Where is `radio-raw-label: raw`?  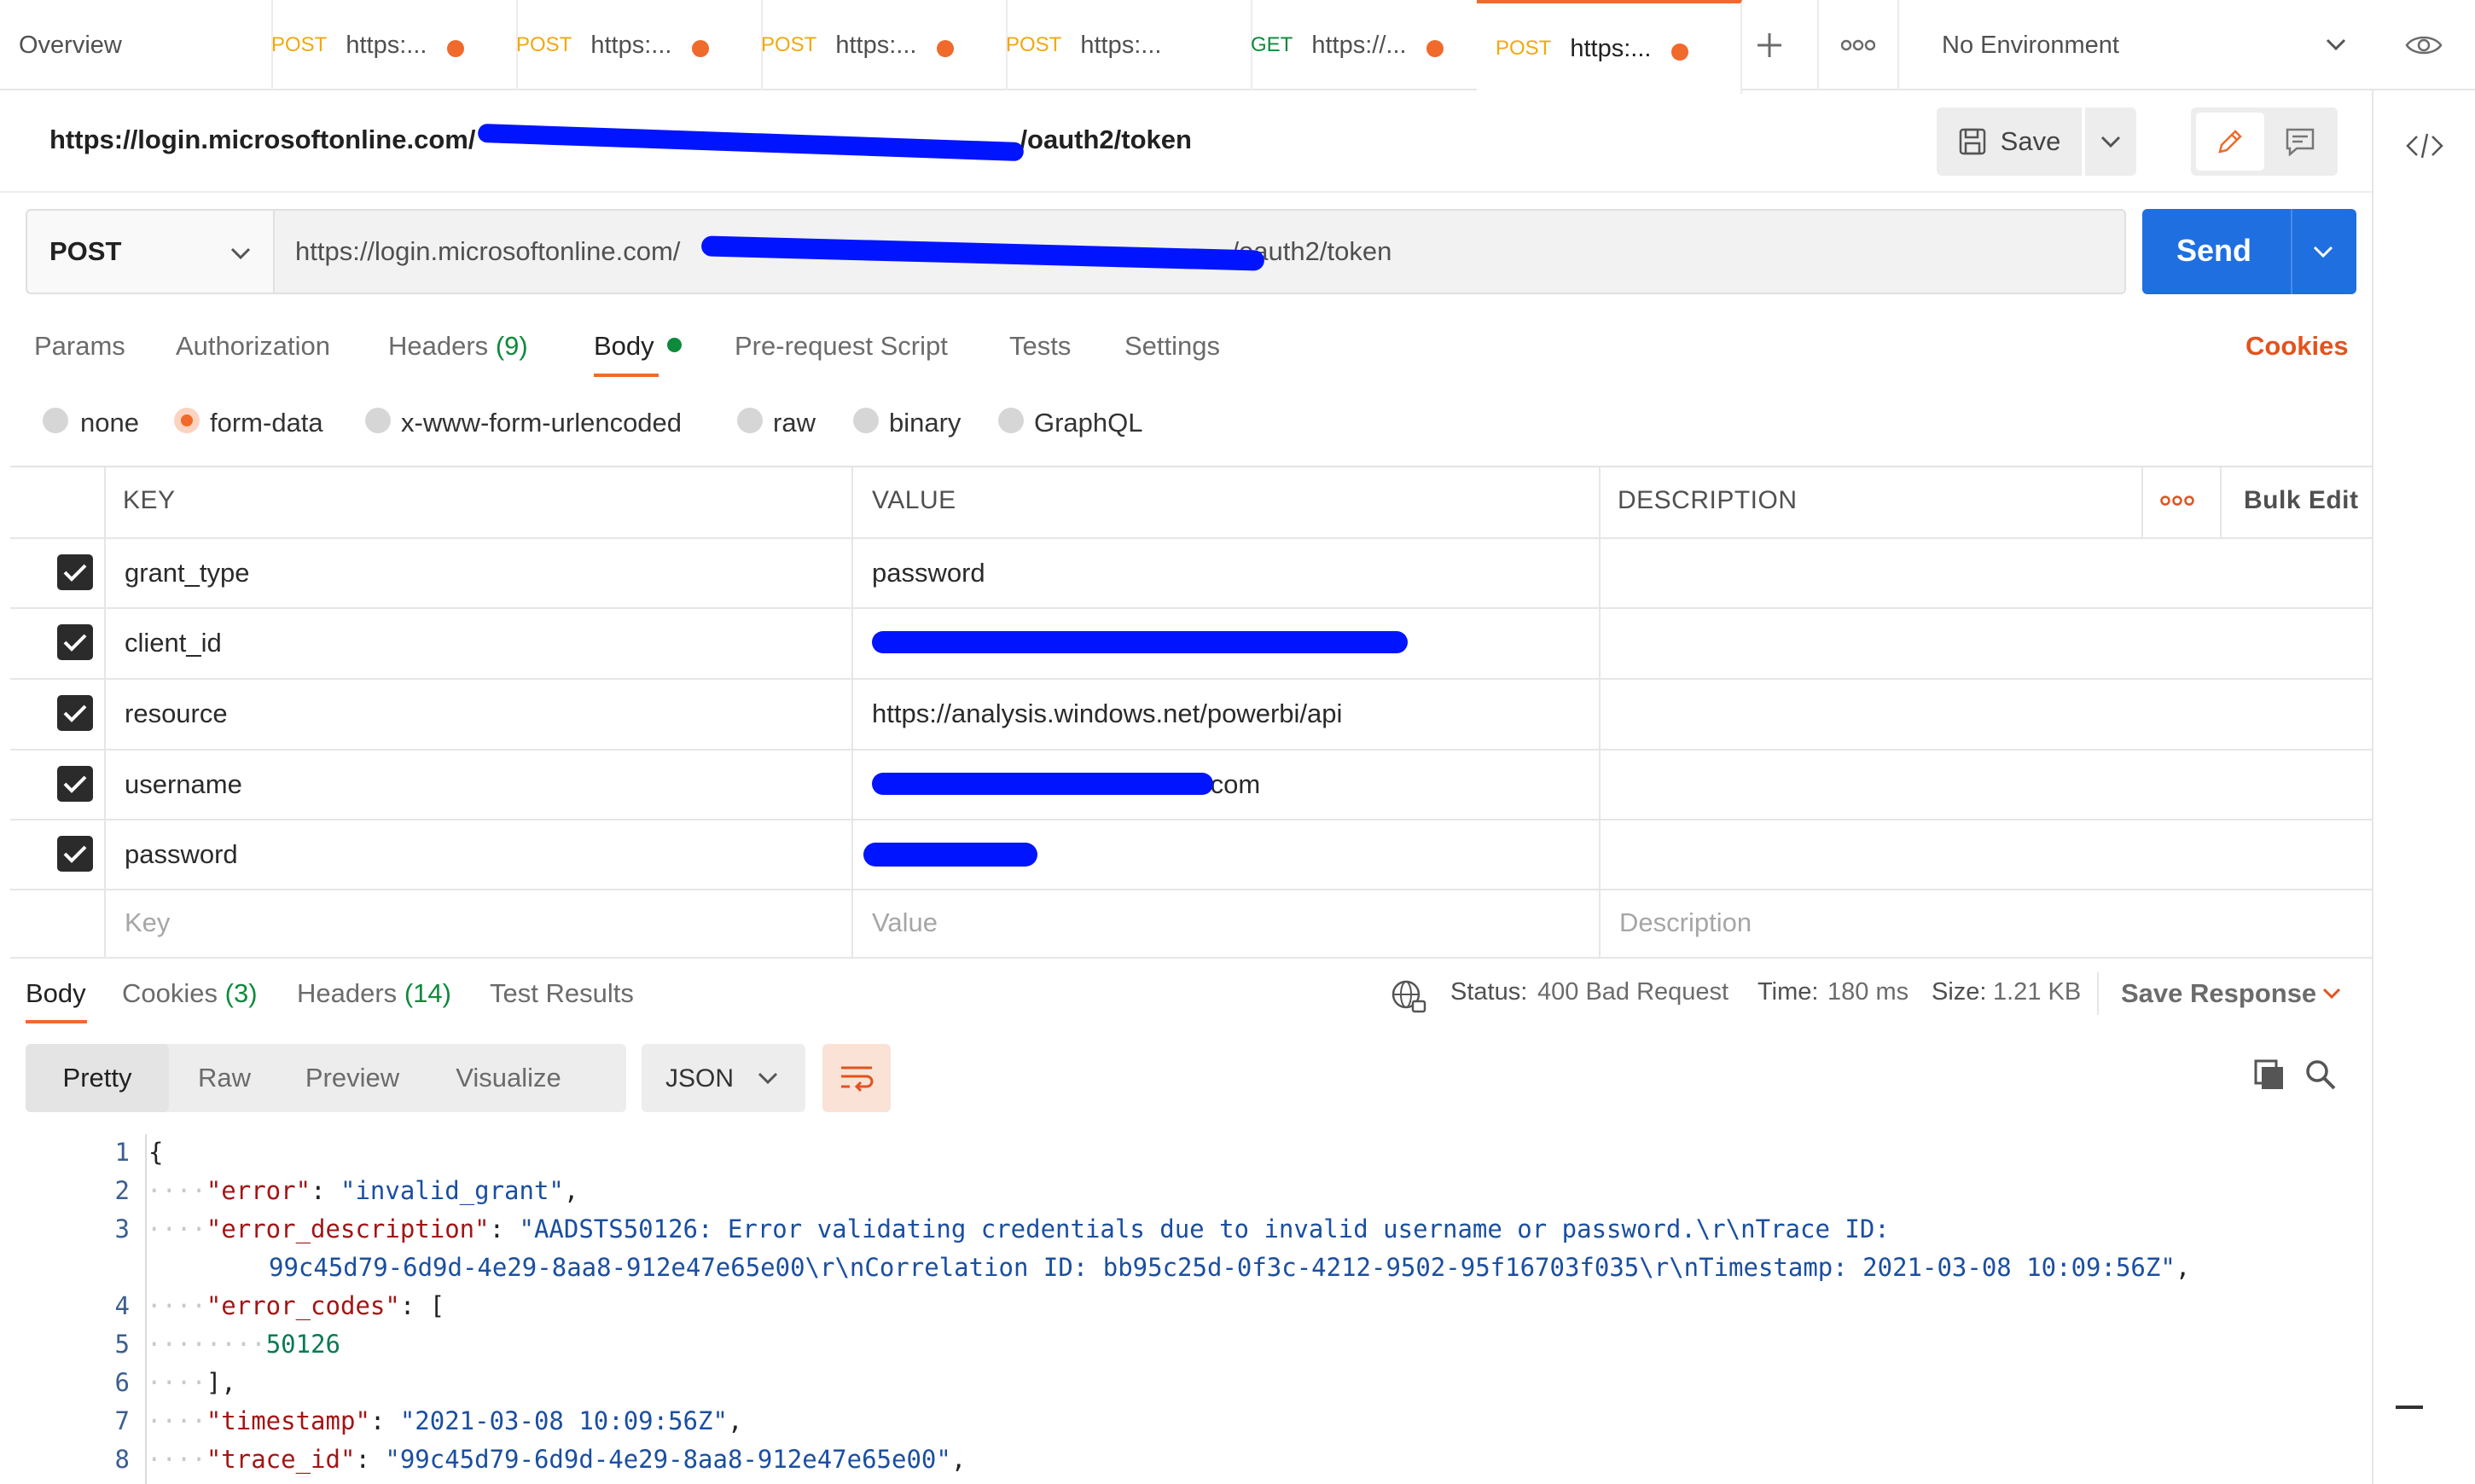 radio-raw-label: raw is located at coordinates (794, 423).